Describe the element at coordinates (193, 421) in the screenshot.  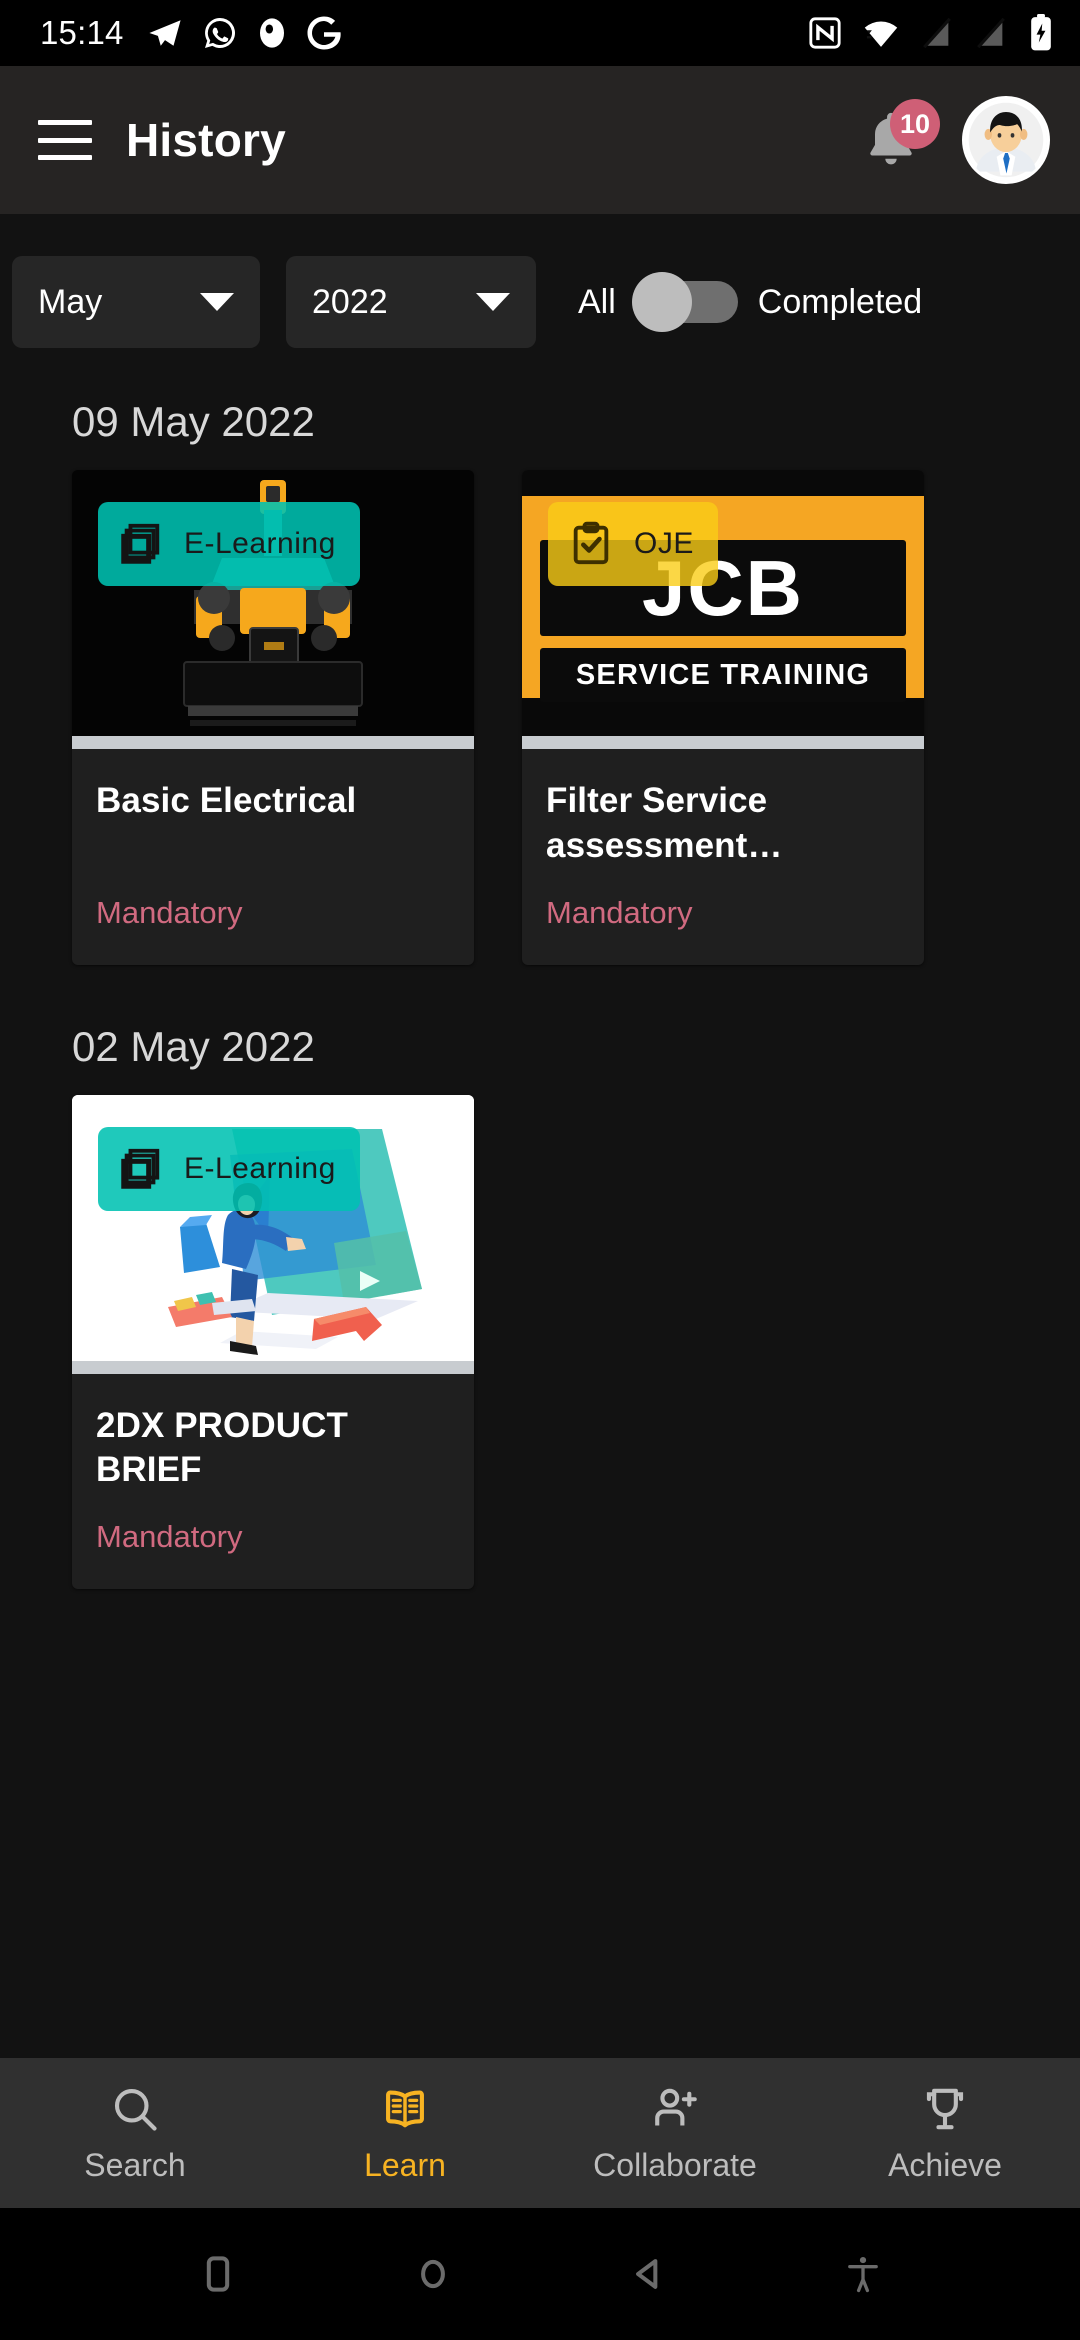
I see `section-date-header: 09 May 2022` at that location.